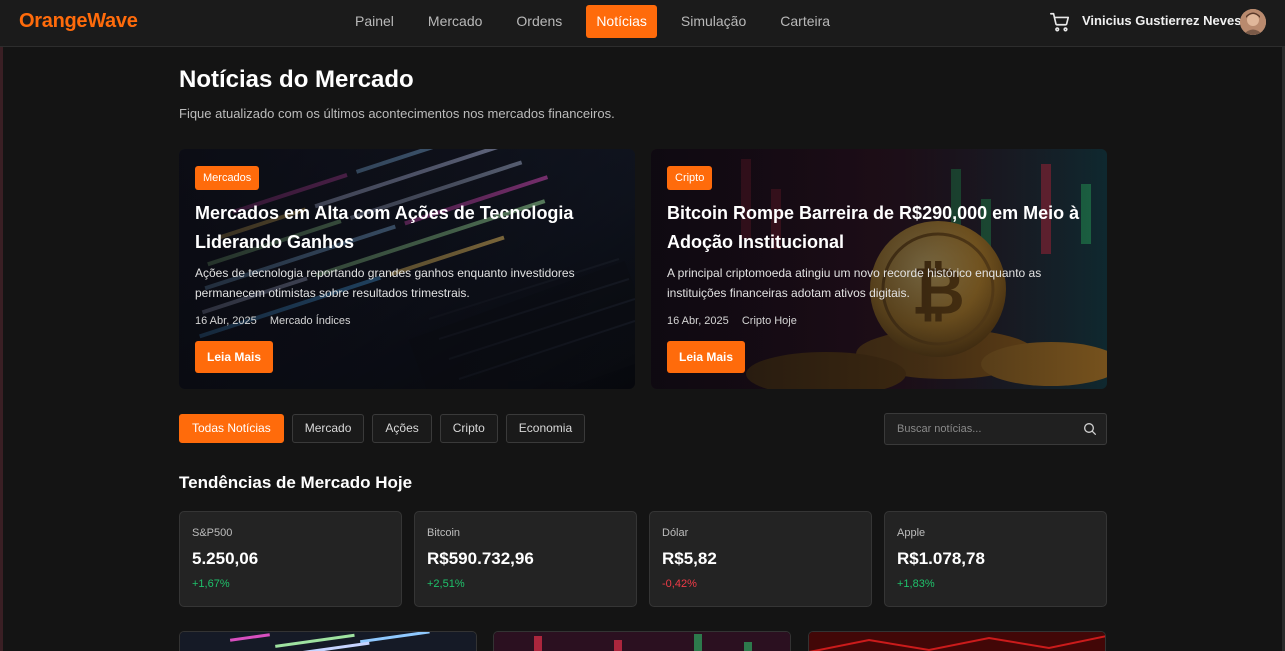 The width and height of the screenshot is (1285, 651). Describe the element at coordinates (545, 428) in the screenshot. I see `filter-economia: Economia` at that location.